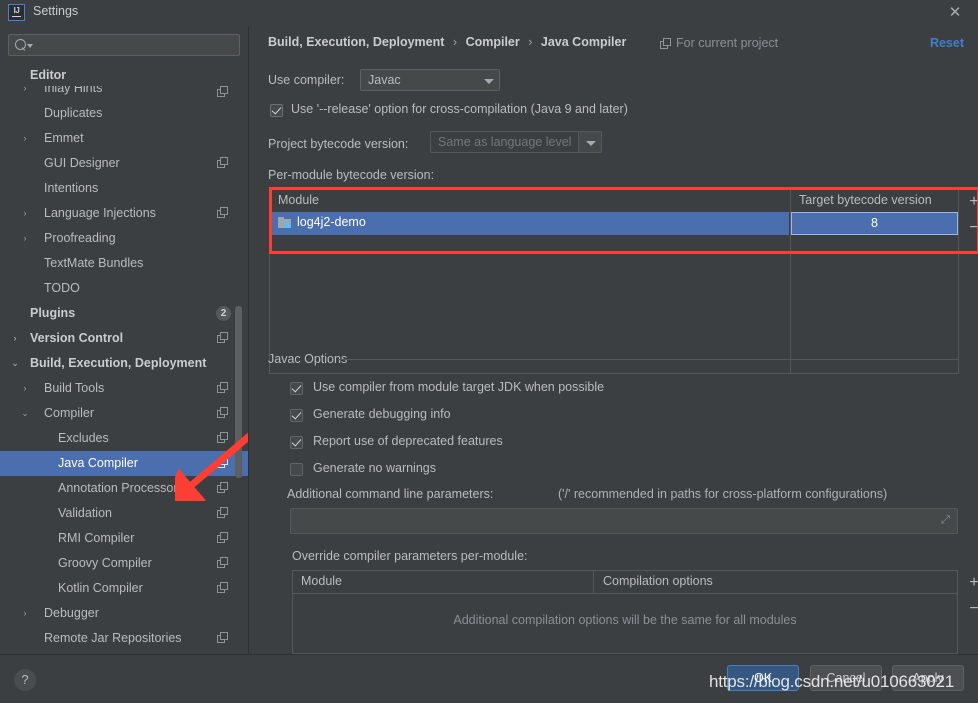 Image resolution: width=978 pixels, height=703 pixels. I want to click on scope-label: For current project, so click(727, 43).